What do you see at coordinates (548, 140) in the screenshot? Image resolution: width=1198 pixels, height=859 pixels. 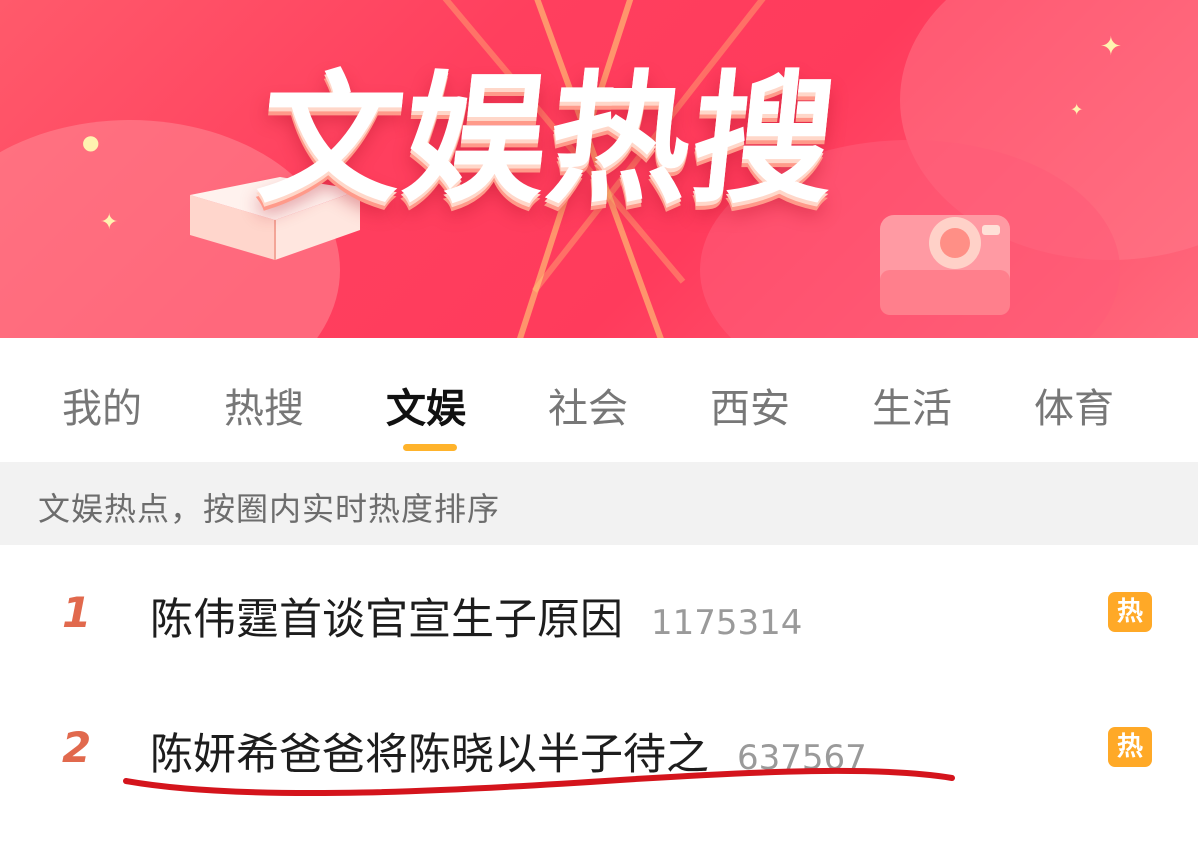 I see `banner-title: 文娱热搜` at bounding box center [548, 140].